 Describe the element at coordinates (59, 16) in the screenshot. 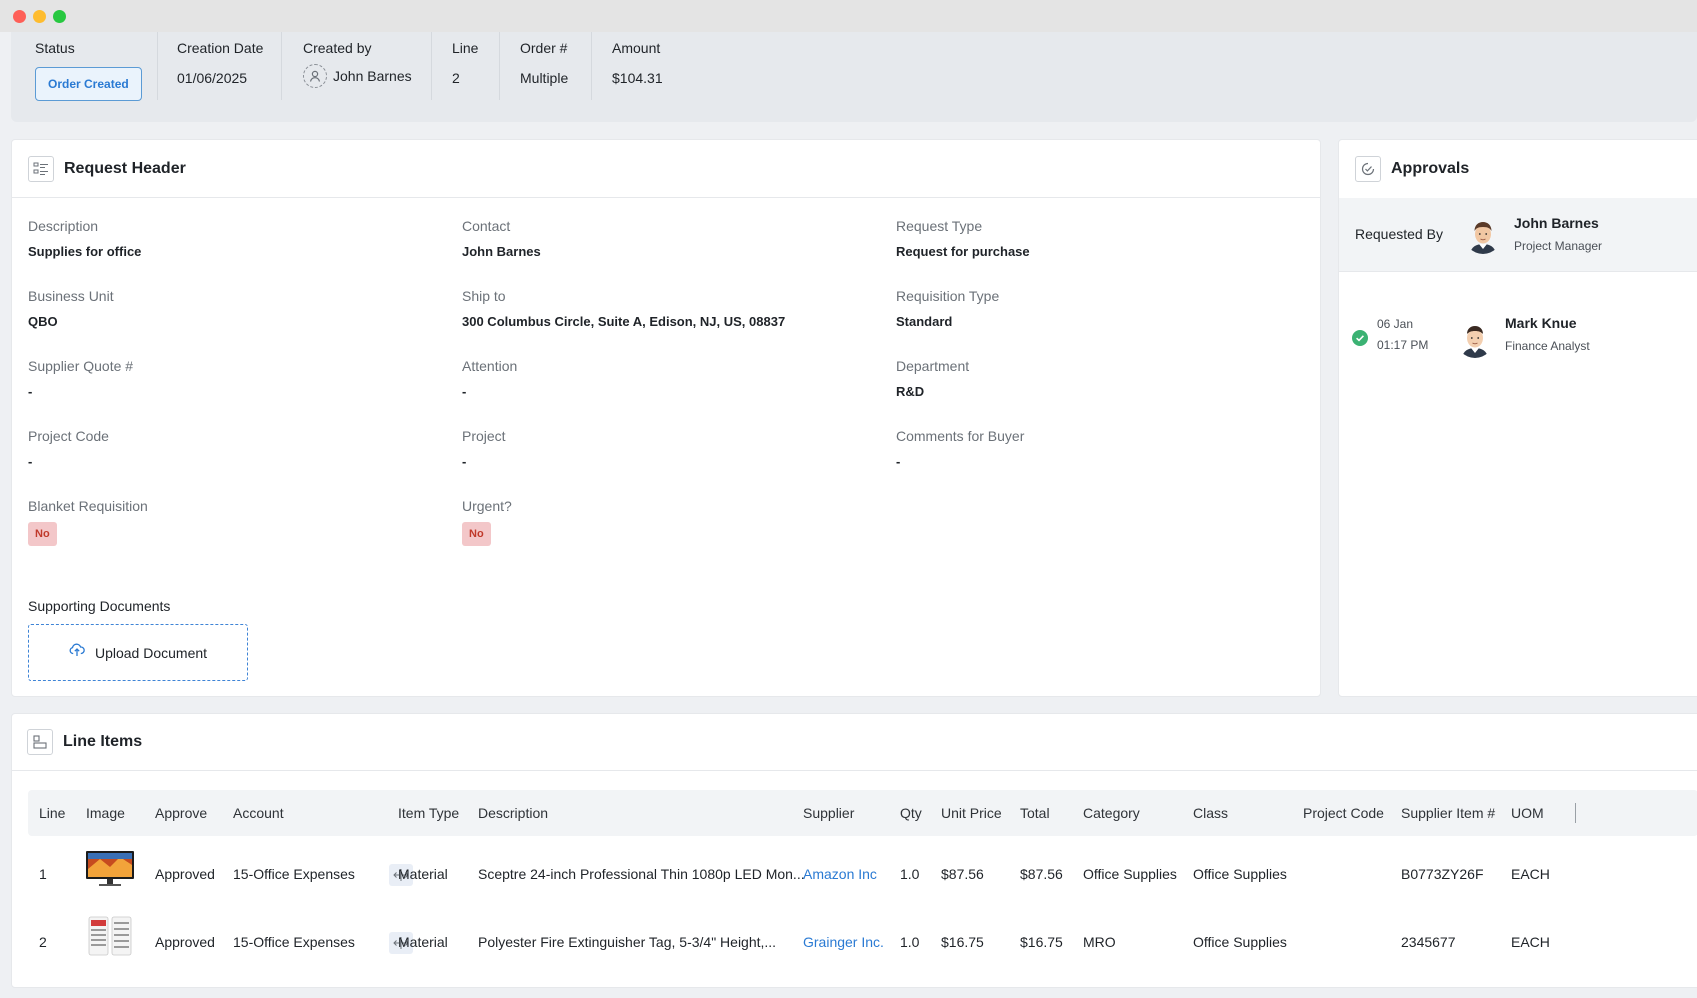

I see `maximize-window-button` at that location.